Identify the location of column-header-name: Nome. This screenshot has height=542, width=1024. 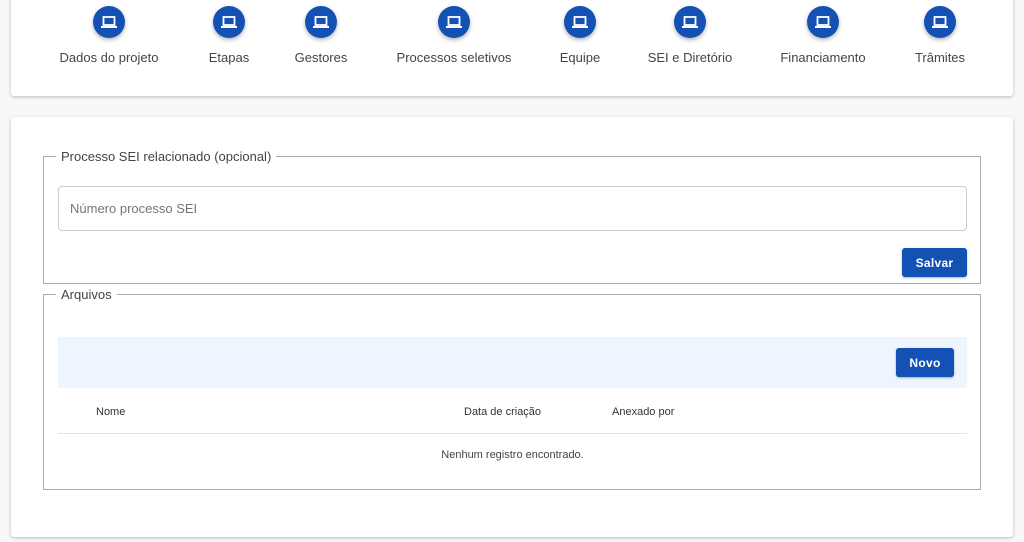
(110, 412).